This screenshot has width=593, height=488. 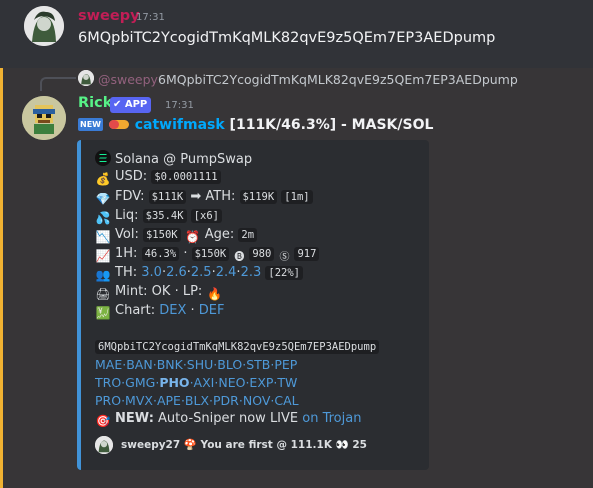 What do you see at coordinates (196, 196) in the screenshot?
I see `arrow-right-icon: ➡` at bounding box center [196, 196].